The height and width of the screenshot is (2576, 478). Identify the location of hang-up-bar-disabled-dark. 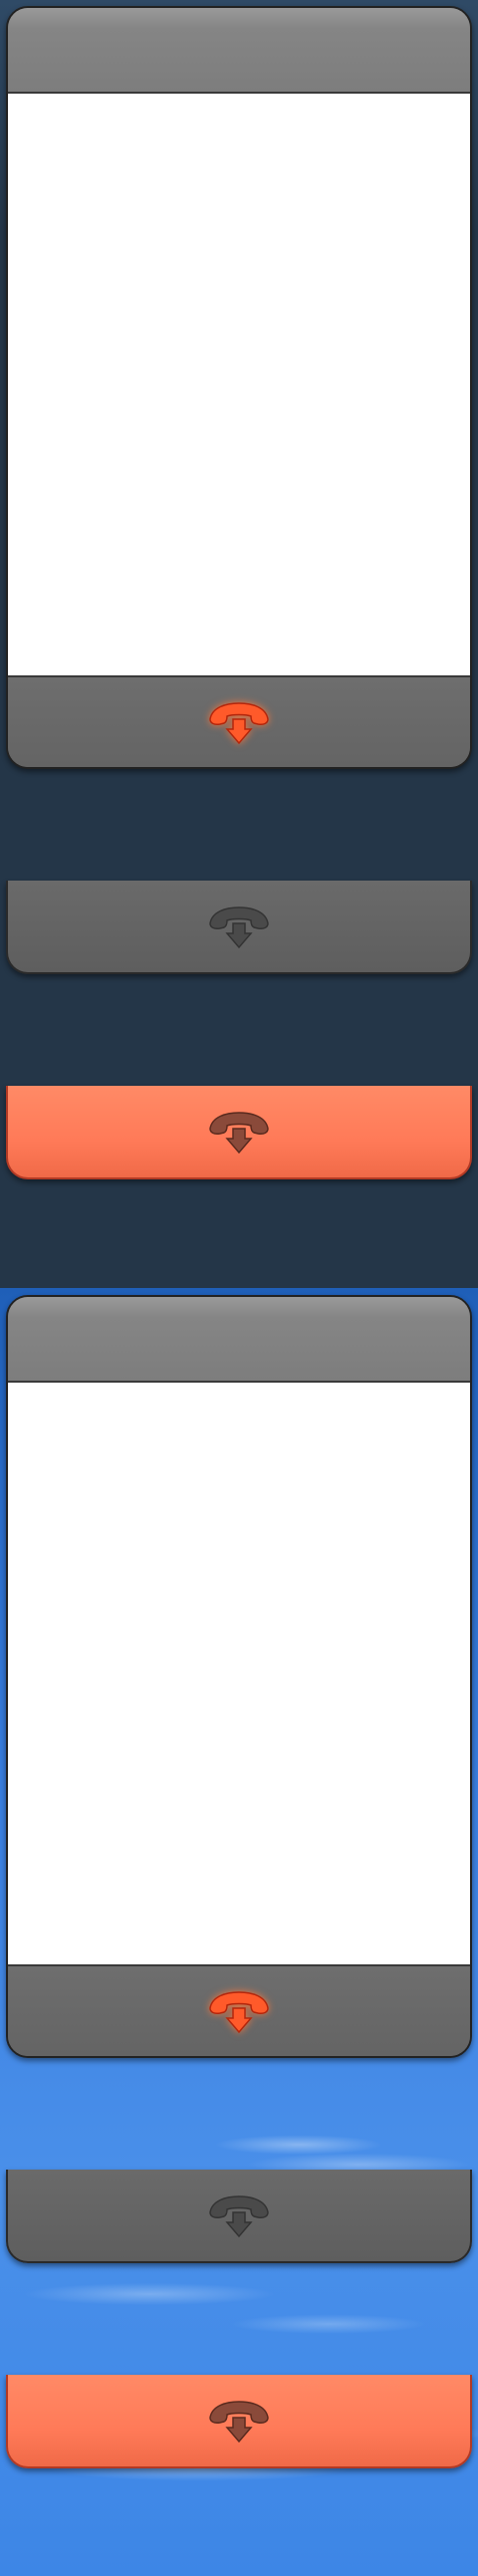
(239, 927).